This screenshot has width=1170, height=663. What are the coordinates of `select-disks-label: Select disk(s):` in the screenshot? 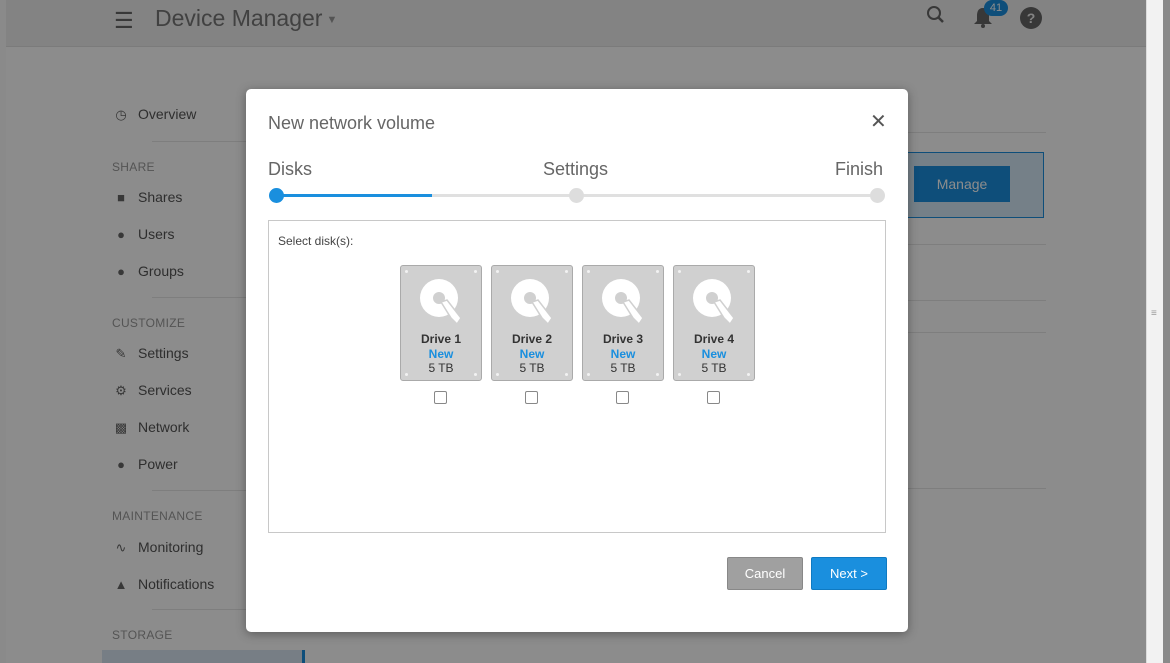 It's located at (316, 241).